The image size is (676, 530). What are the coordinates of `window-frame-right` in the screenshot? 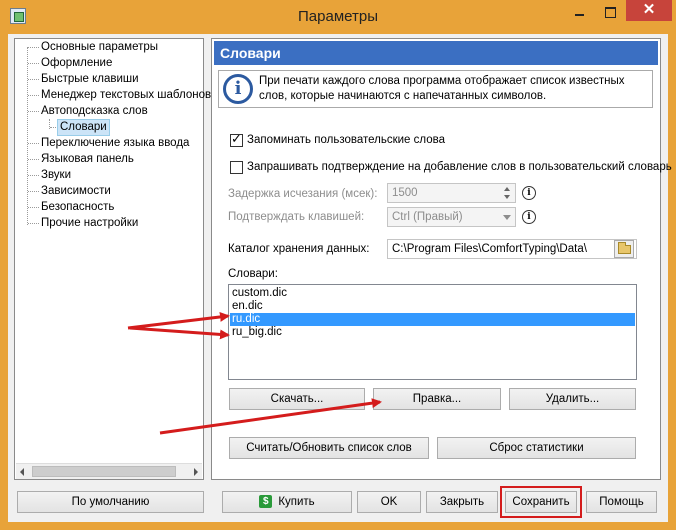 It's located at (672, 282).